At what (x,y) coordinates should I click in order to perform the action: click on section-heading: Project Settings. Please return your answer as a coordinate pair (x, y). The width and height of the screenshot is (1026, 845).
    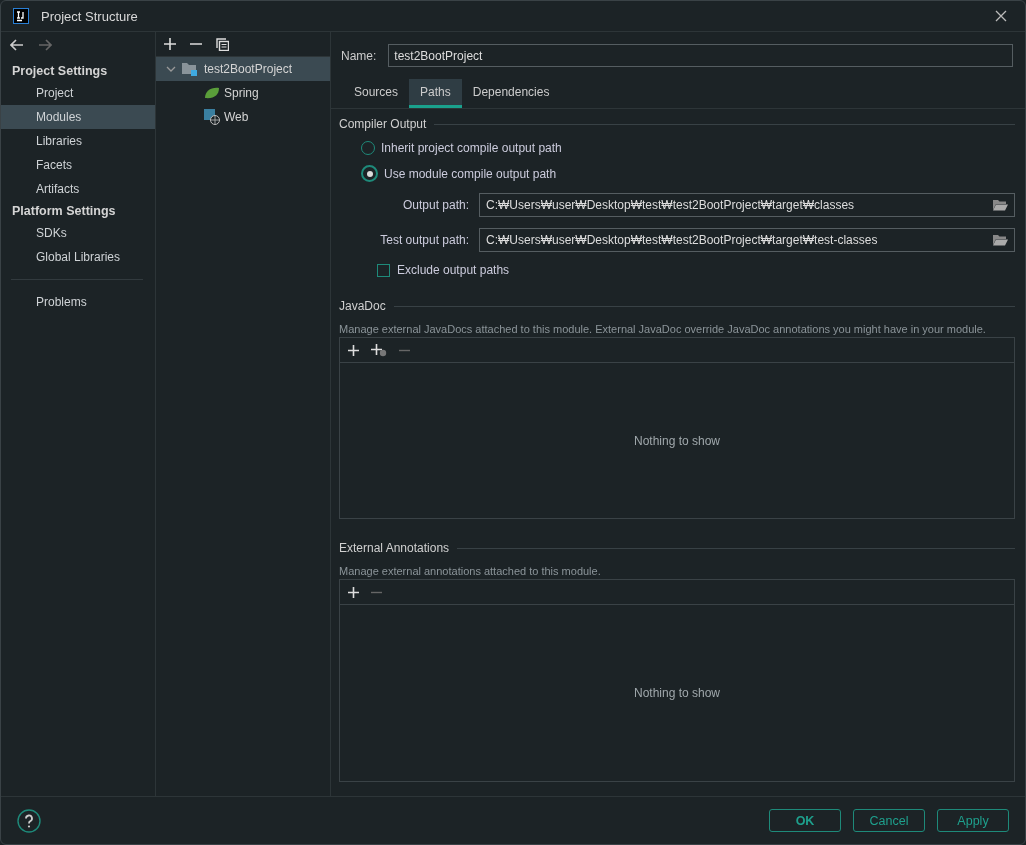
    Looking at the image, I should click on (60, 71).